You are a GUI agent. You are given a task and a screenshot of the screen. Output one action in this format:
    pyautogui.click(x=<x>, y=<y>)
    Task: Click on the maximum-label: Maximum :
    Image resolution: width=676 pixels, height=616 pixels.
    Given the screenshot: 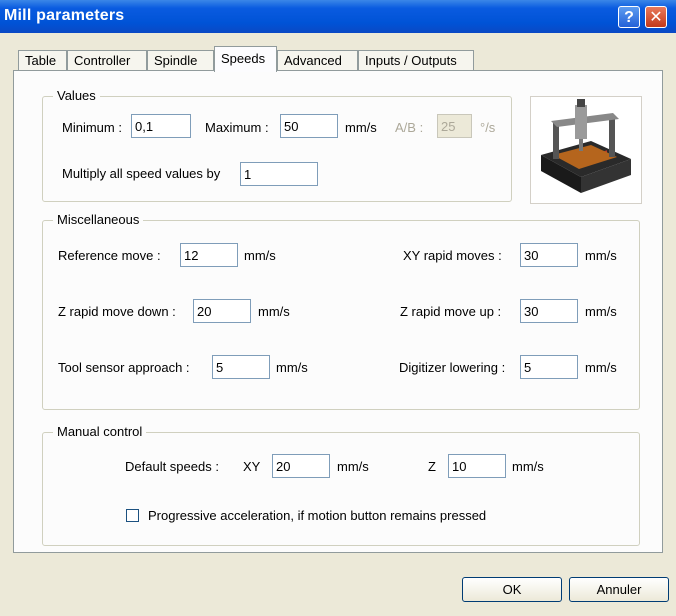 What is the action you would take?
    pyautogui.click(x=237, y=127)
    